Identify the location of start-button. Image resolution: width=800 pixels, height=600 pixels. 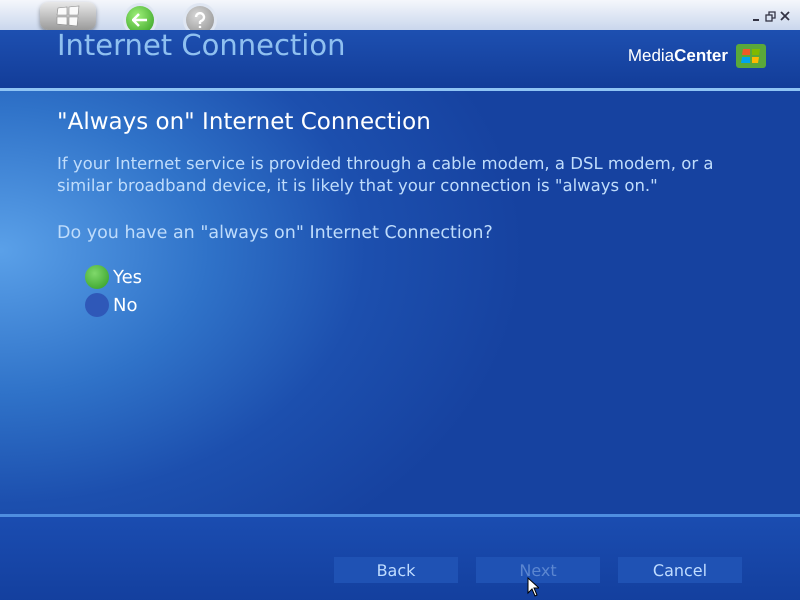
(68, 16).